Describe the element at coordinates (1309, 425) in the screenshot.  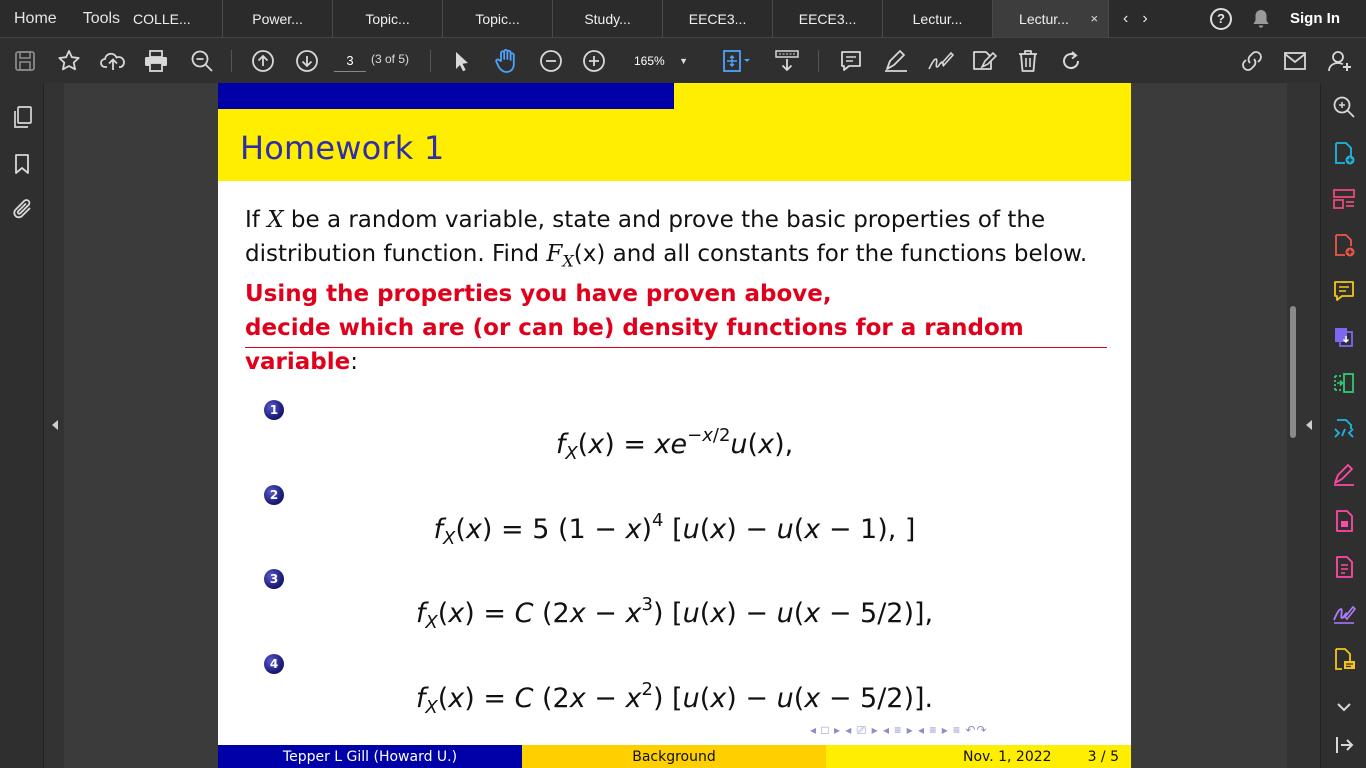
I see `collapse-right-panel-icon` at that location.